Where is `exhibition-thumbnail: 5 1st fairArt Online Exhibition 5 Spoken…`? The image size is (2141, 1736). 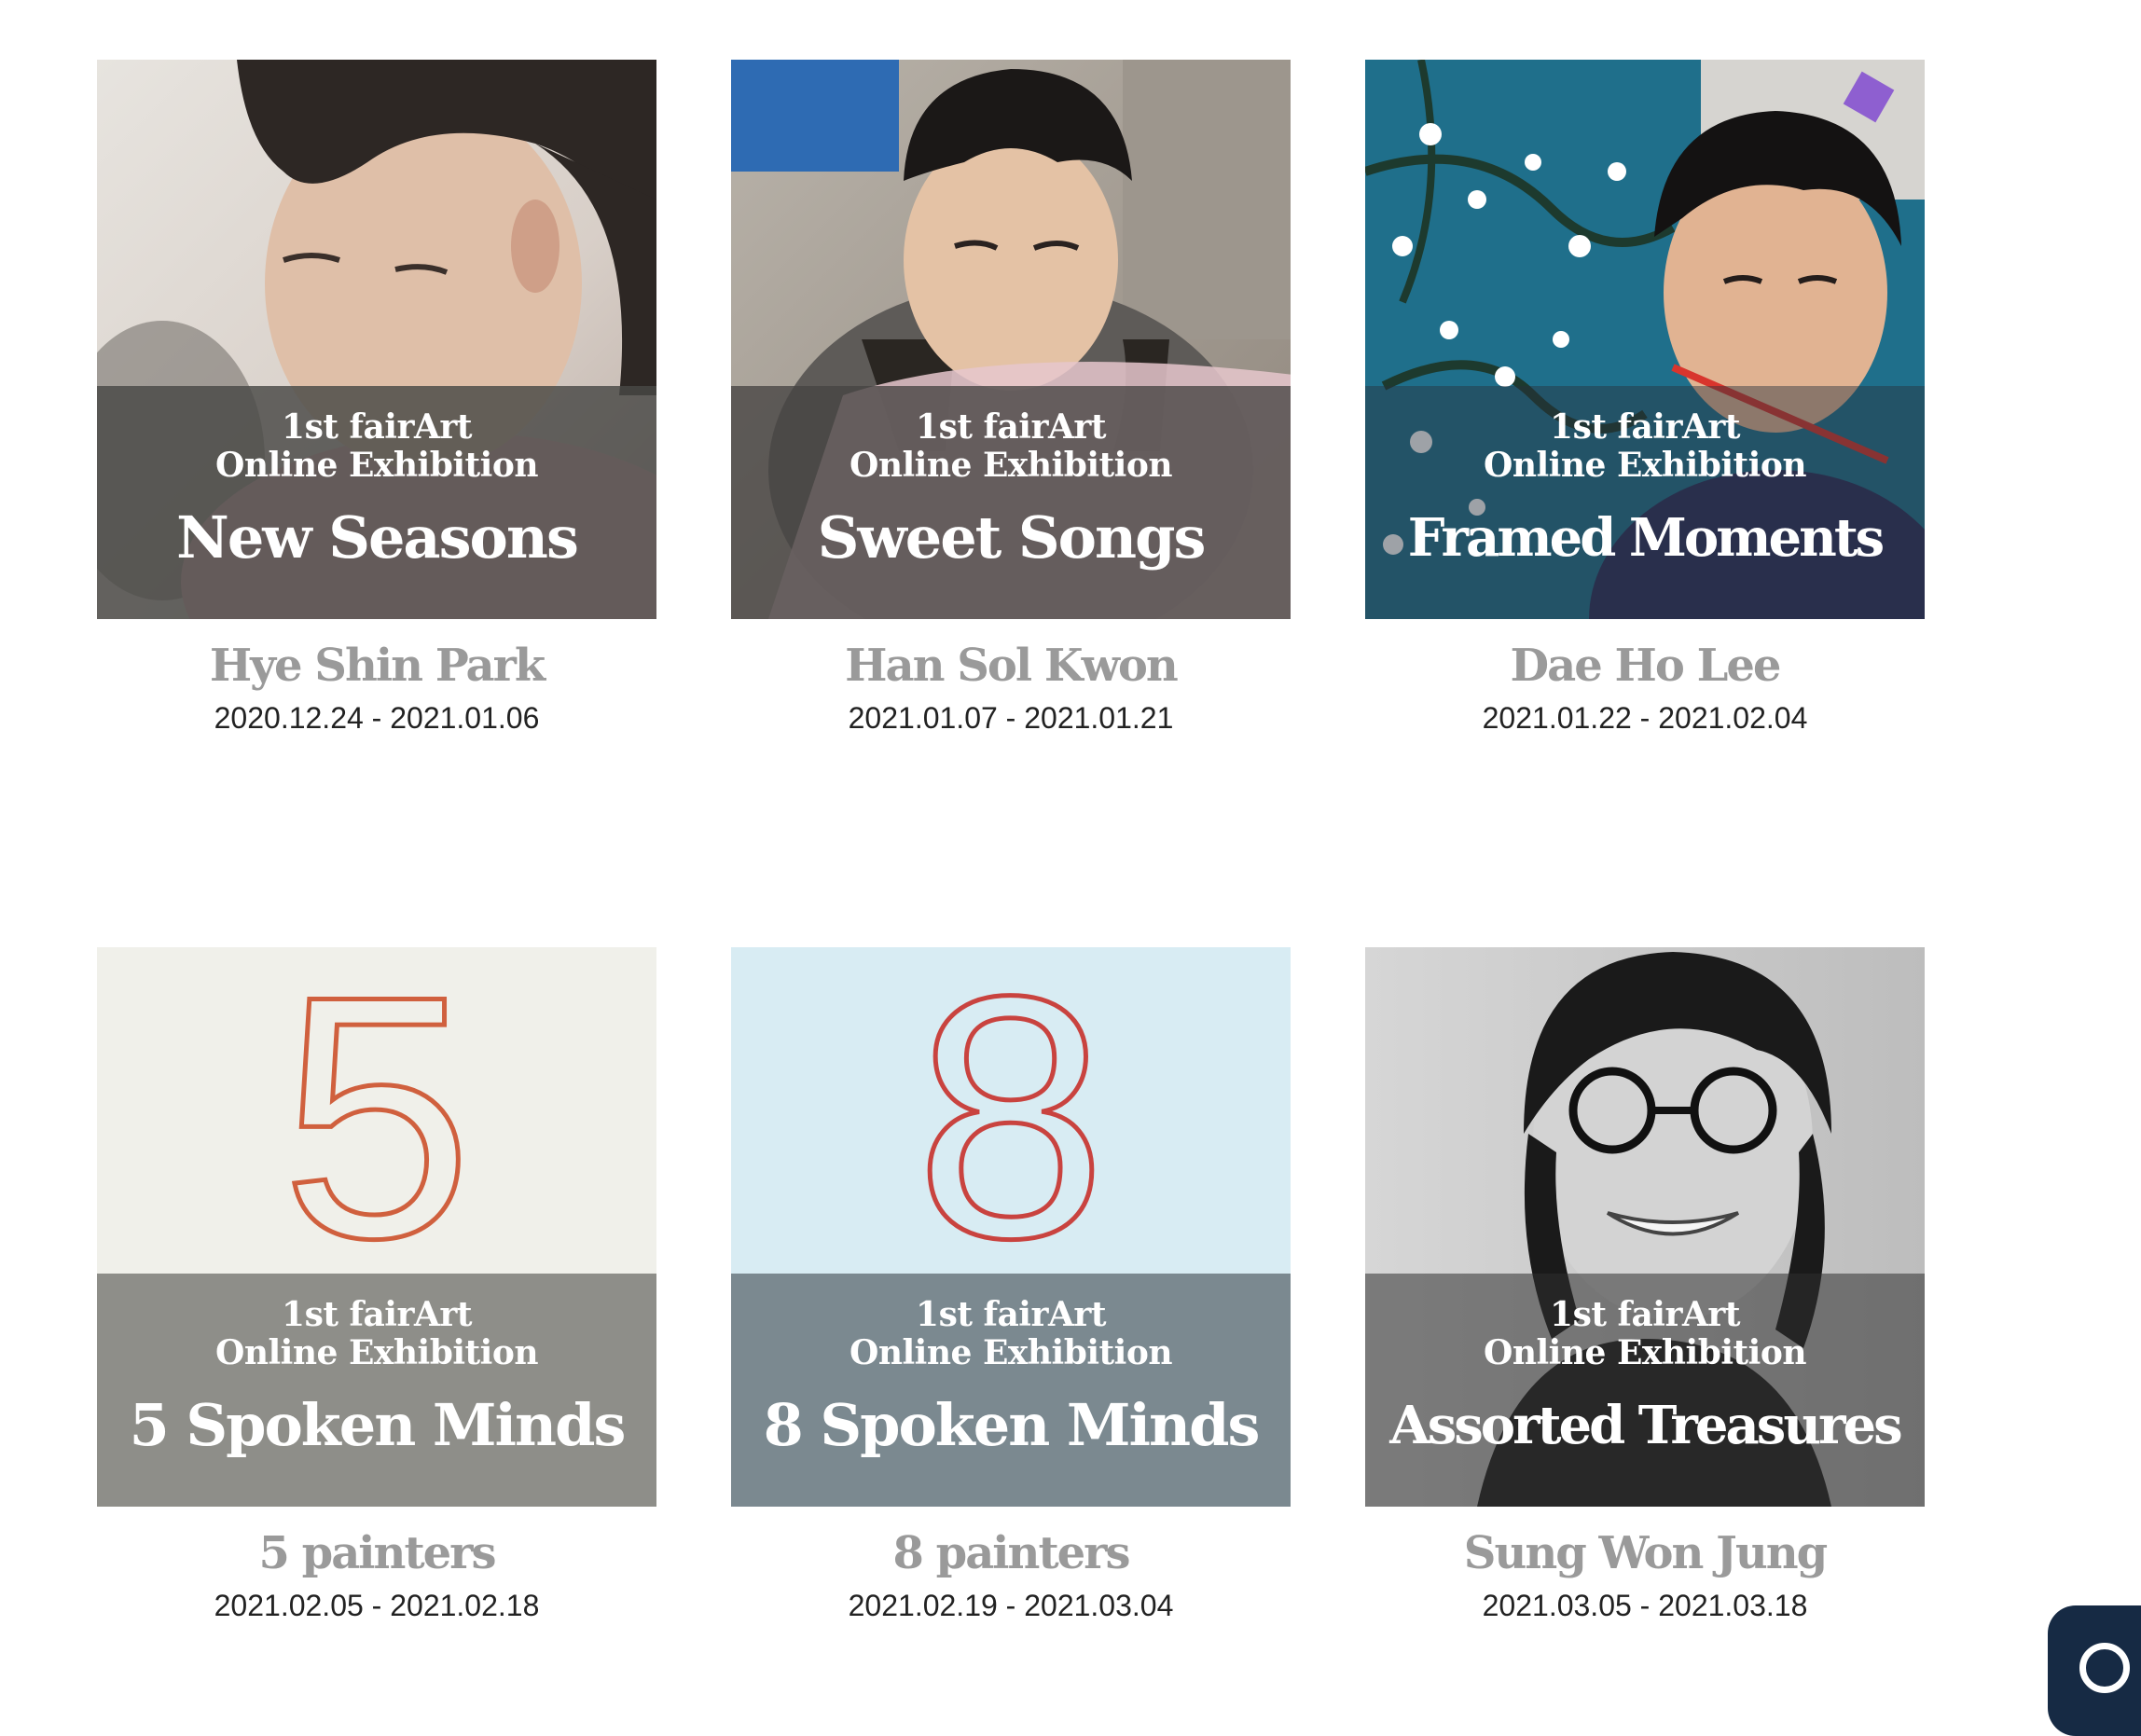
exhibition-thumbnail: 5 1st fairArt Online Exhibition 5 Spoken… is located at coordinates (377, 1227).